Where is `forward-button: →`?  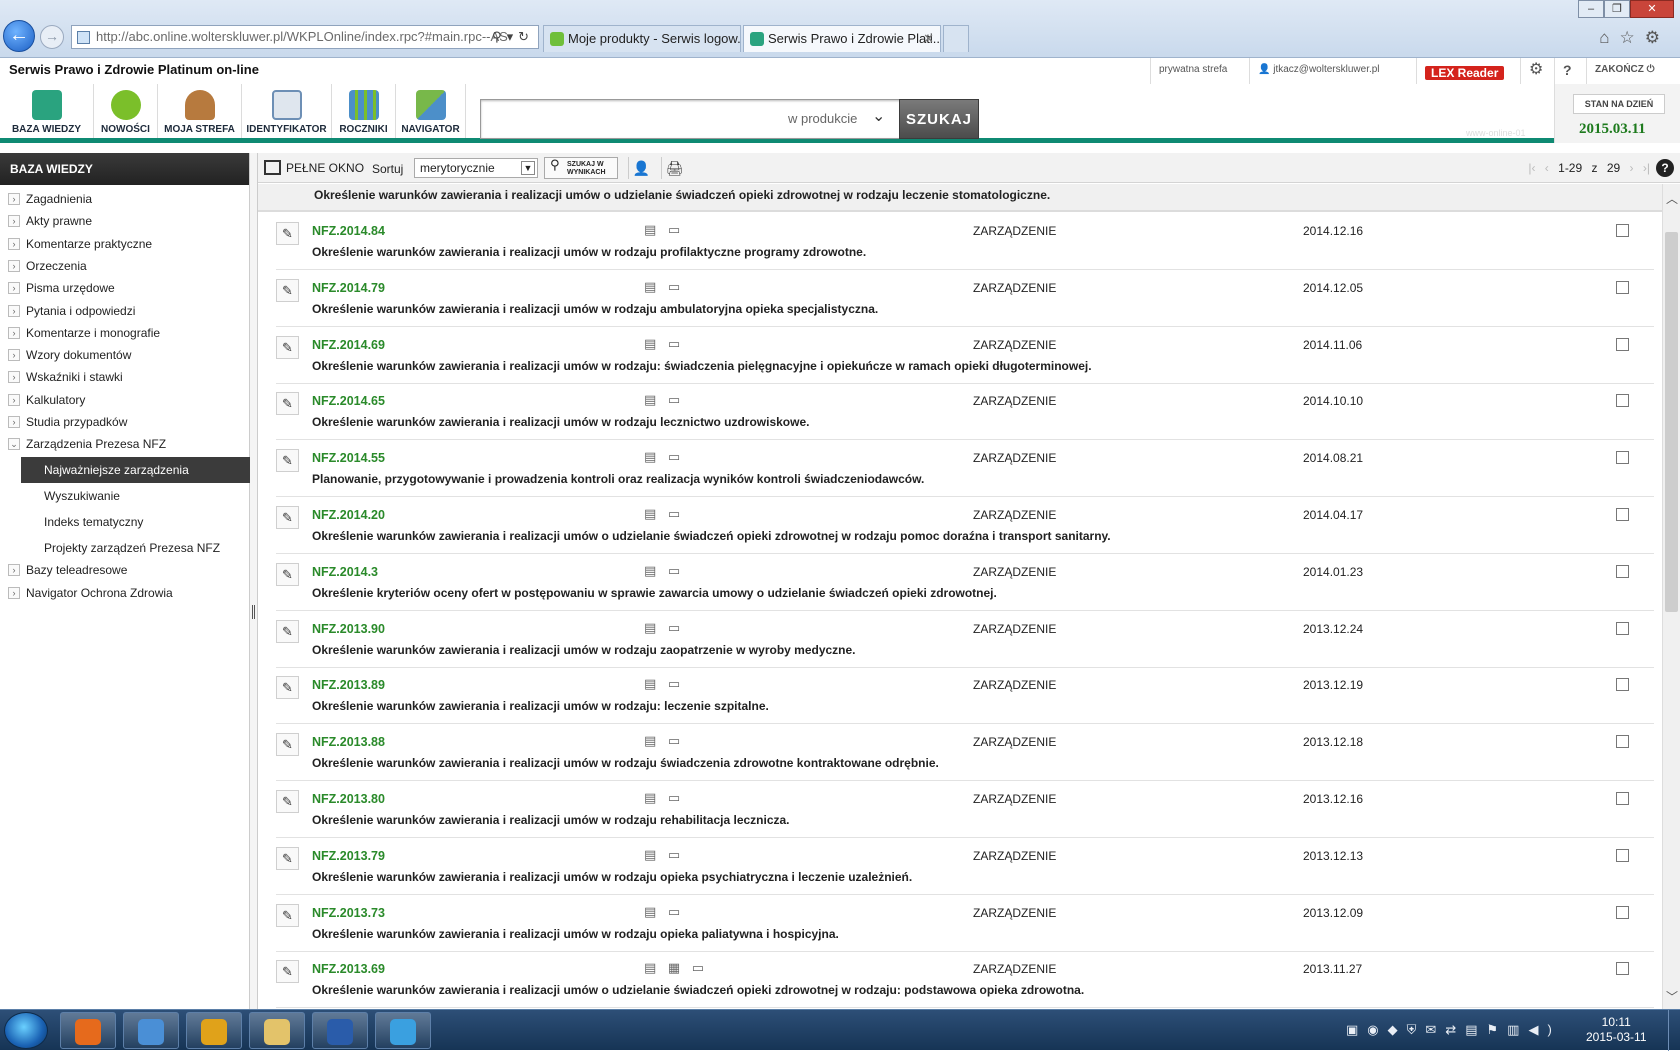 forward-button: → is located at coordinates (52, 37).